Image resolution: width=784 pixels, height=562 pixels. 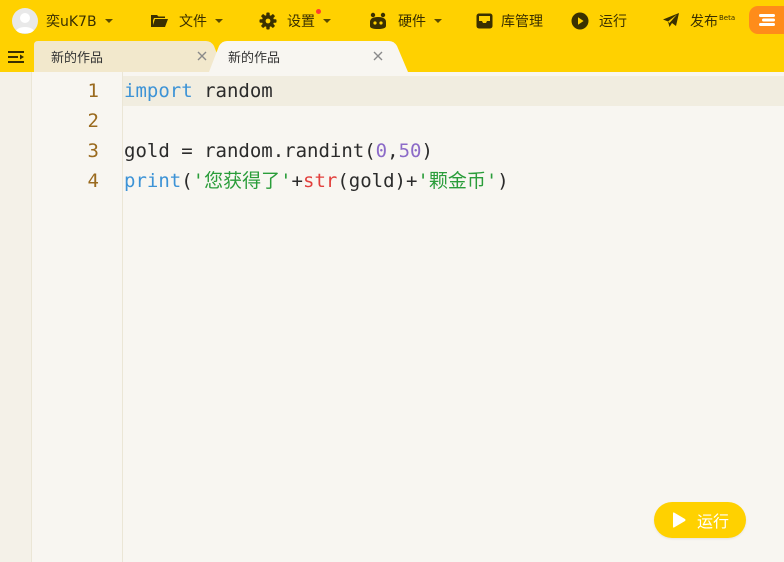 I want to click on code-line: import random, so click(x=198, y=91).